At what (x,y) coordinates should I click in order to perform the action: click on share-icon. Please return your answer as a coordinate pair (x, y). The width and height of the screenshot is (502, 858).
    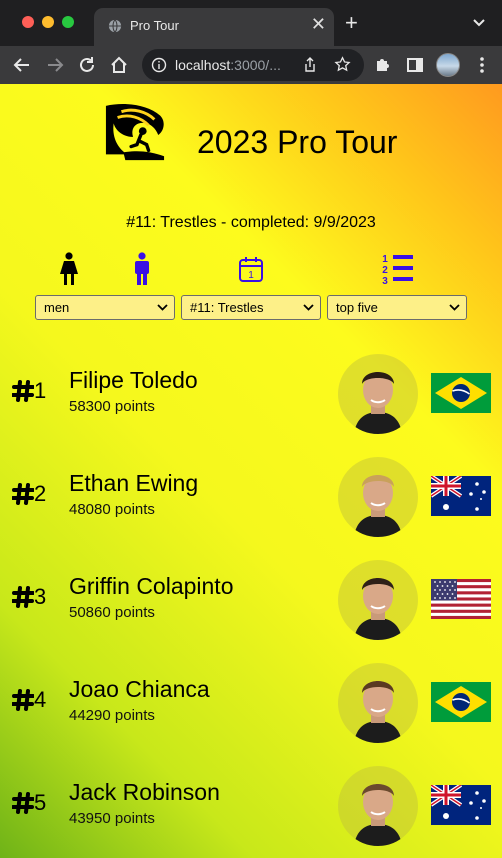
    Looking at the image, I should click on (310, 65).